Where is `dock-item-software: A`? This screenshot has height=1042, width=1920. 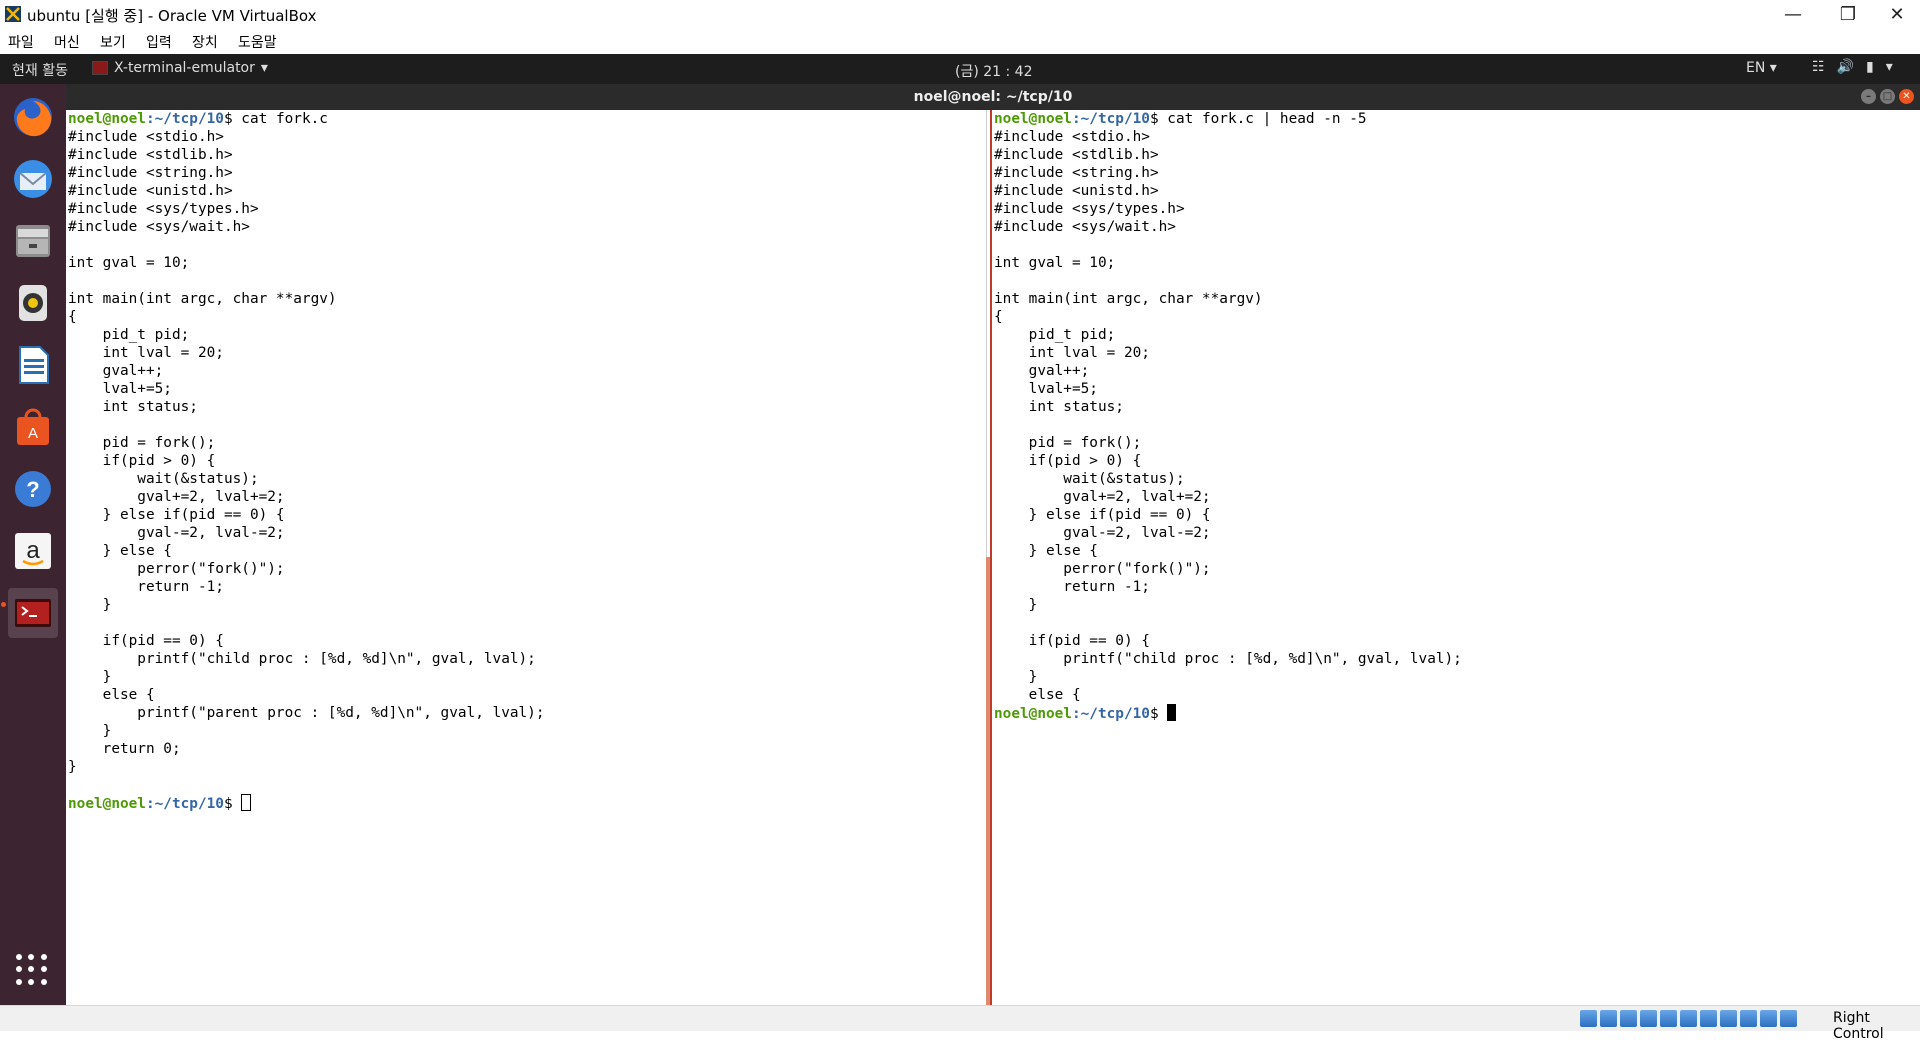 dock-item-software: A is located at coordinates (33, 427).